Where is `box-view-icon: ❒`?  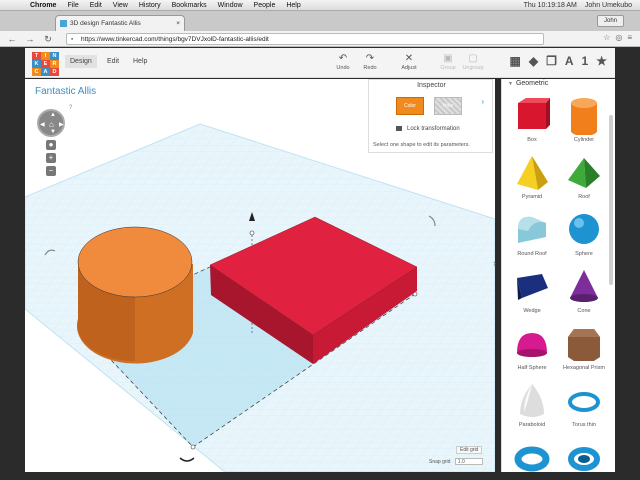 box-view-icon: ❒ is located at coordinates (551, 61).